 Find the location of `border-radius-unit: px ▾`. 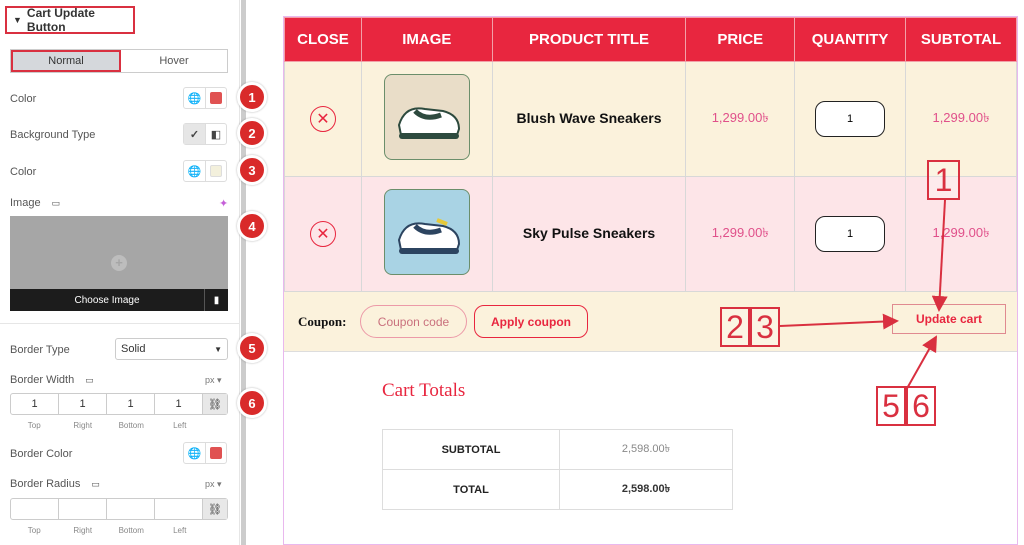

border-radius-unit: px ▾ is located at coordinates (213, 484).